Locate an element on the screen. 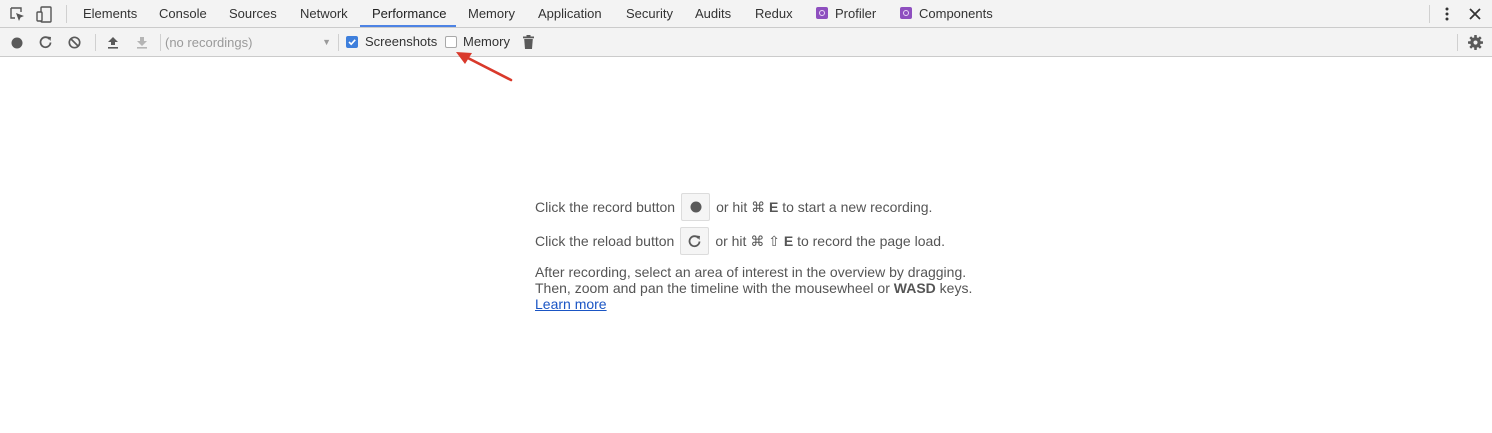 The image size is (1492, 433). dropdown-arrow-icon: ▼ is located at coordinates (326, 42).